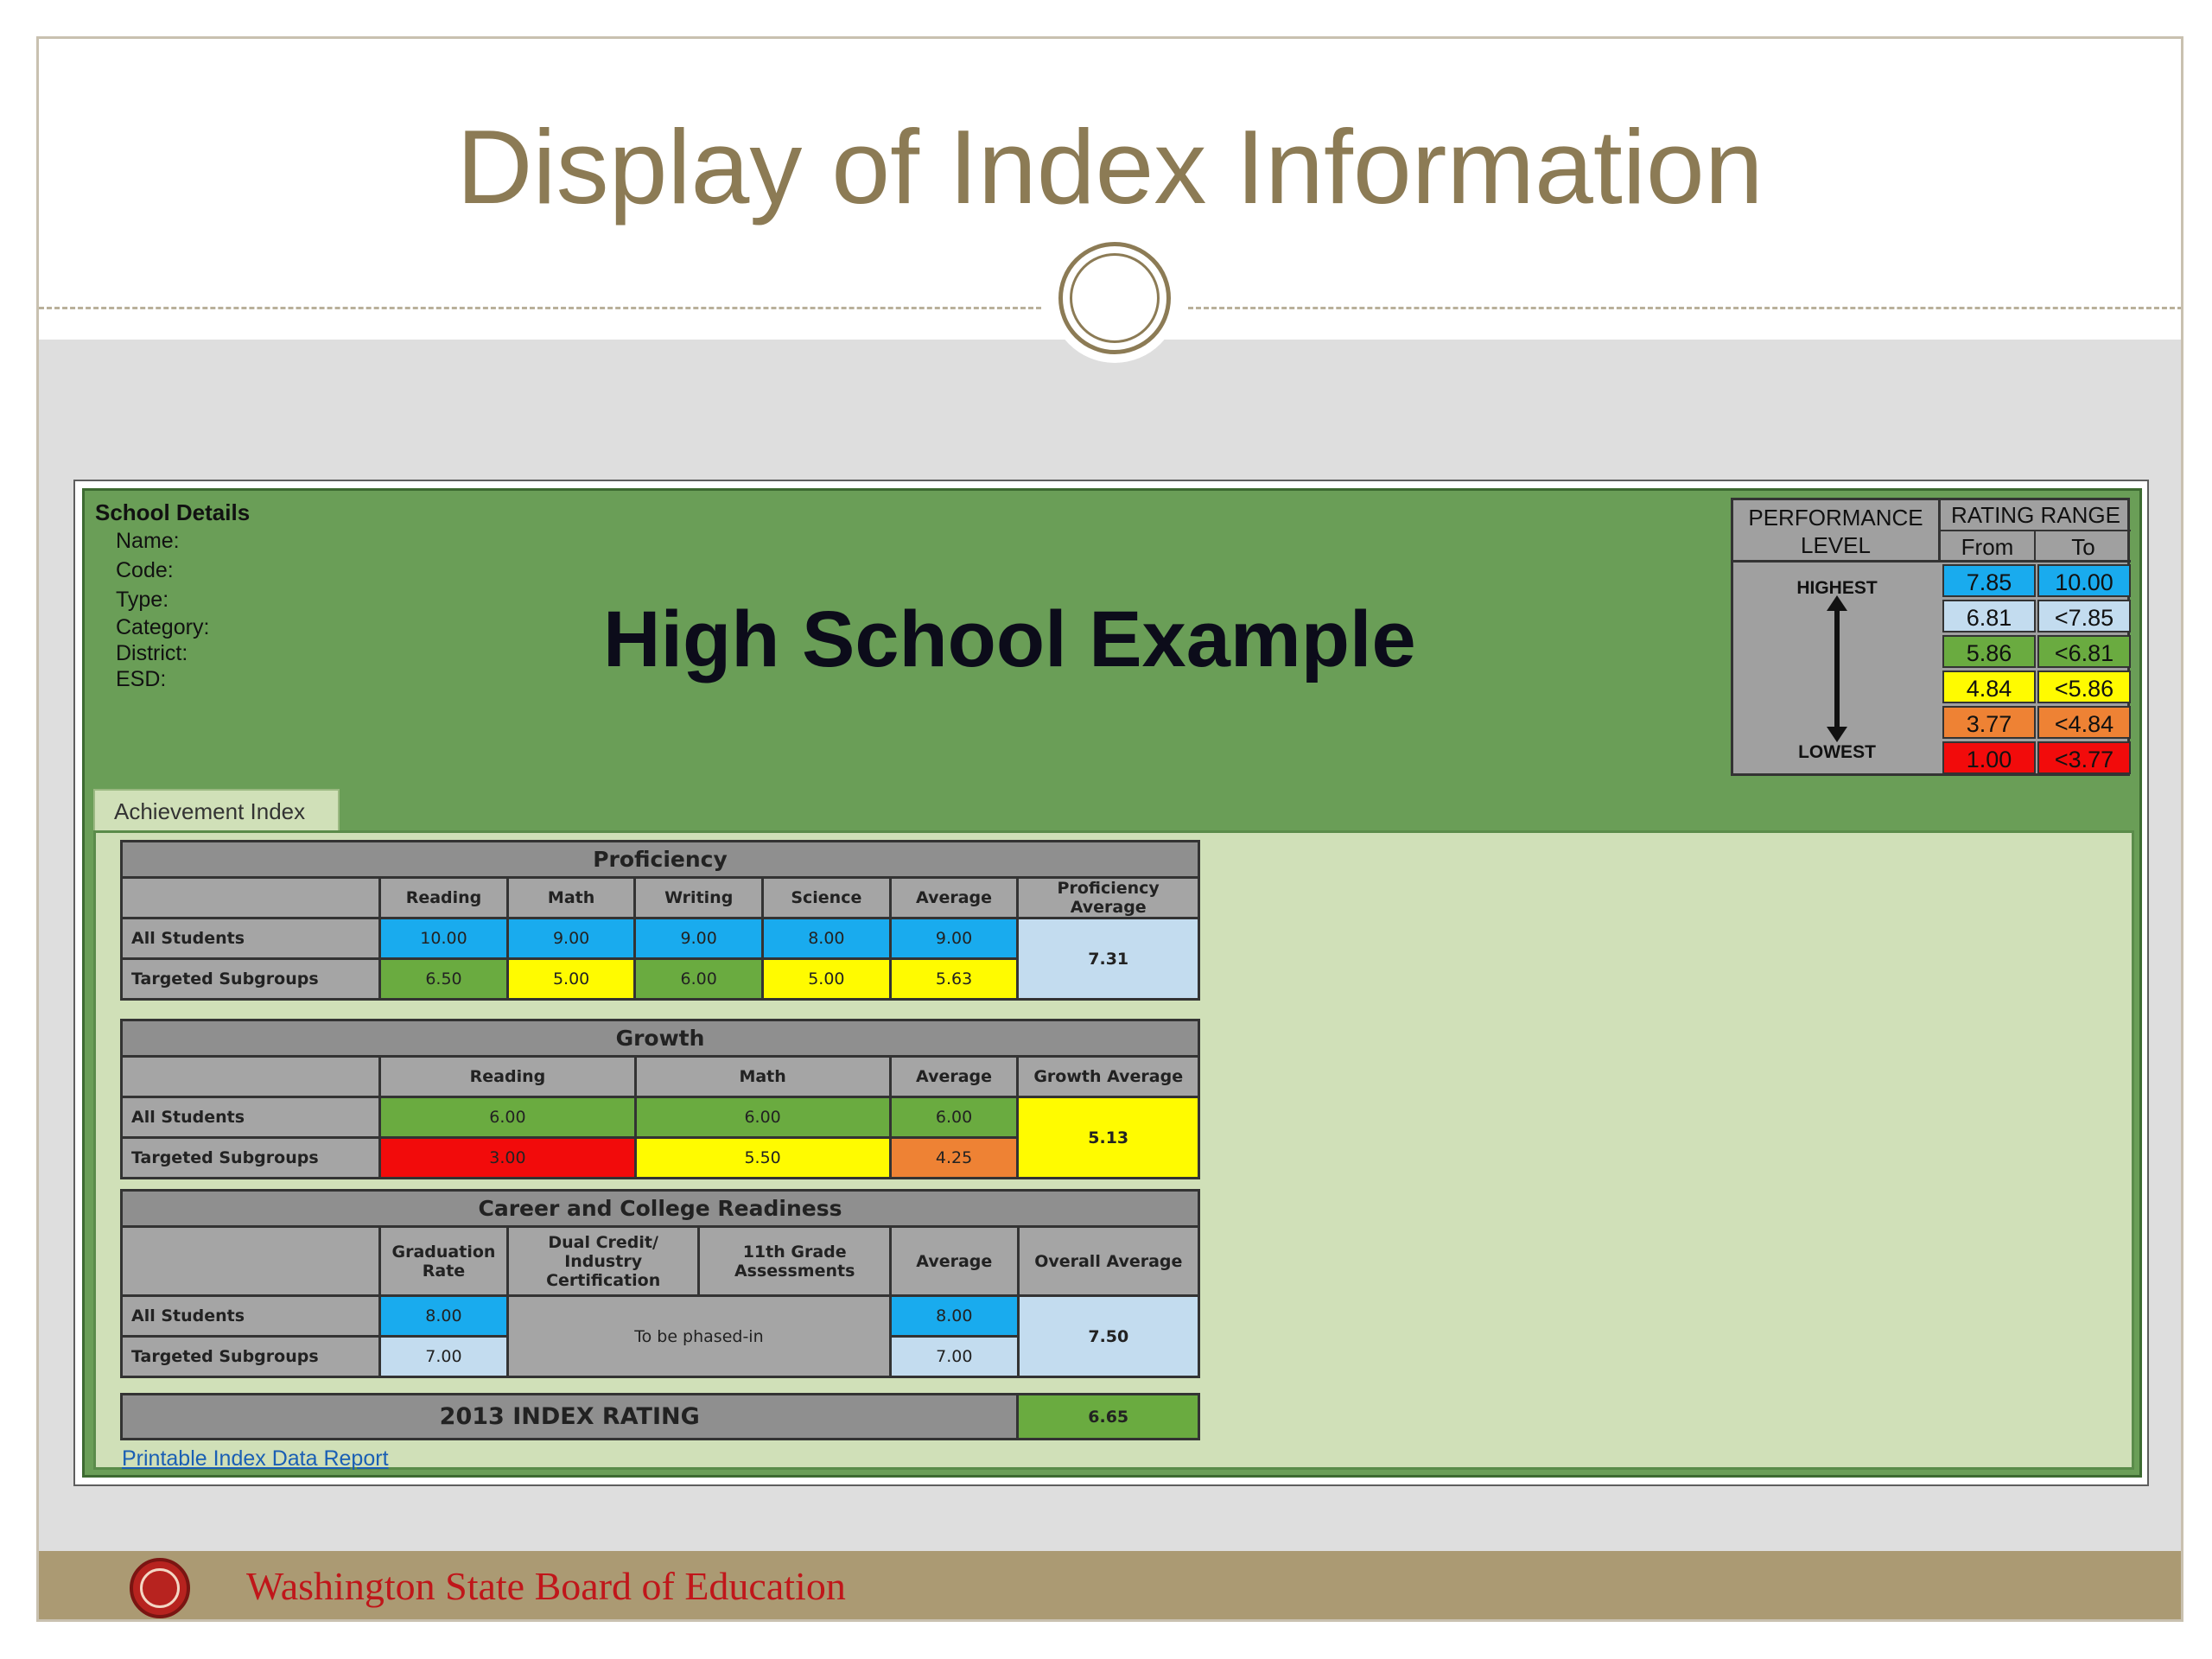 The width and height of the screenshot is (2212, 1659). I want to click on circle-ornament, so click(1114, 298).